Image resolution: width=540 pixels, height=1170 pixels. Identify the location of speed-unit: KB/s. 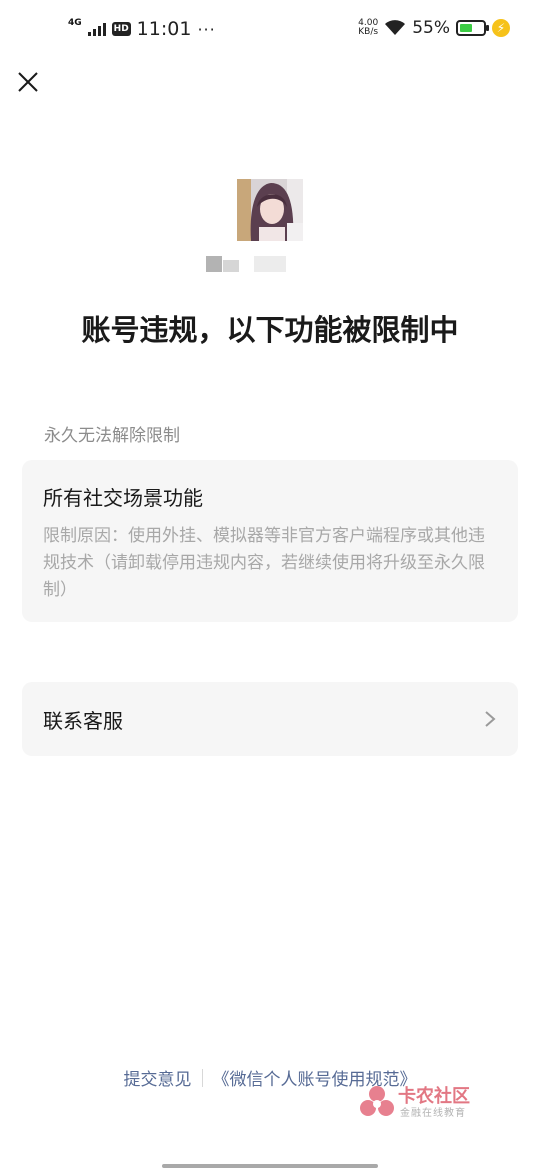
(368, 32).